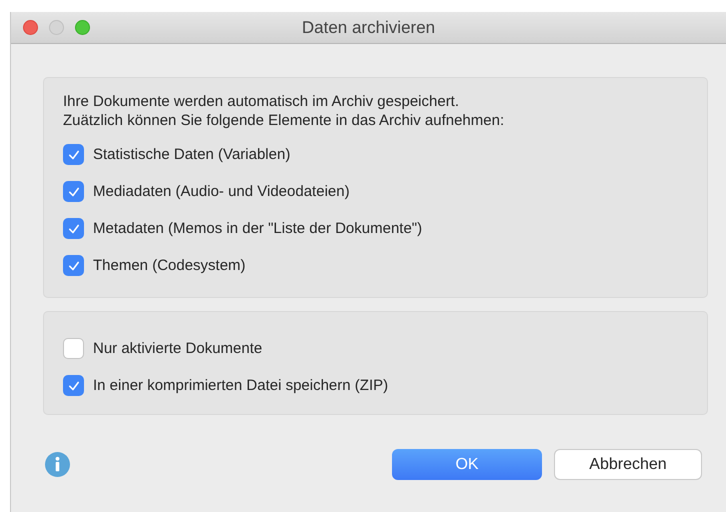  Describe the element at coordinates (628, 464) in the screenshot. I see `dialog-button: Abbrechen` at that location.